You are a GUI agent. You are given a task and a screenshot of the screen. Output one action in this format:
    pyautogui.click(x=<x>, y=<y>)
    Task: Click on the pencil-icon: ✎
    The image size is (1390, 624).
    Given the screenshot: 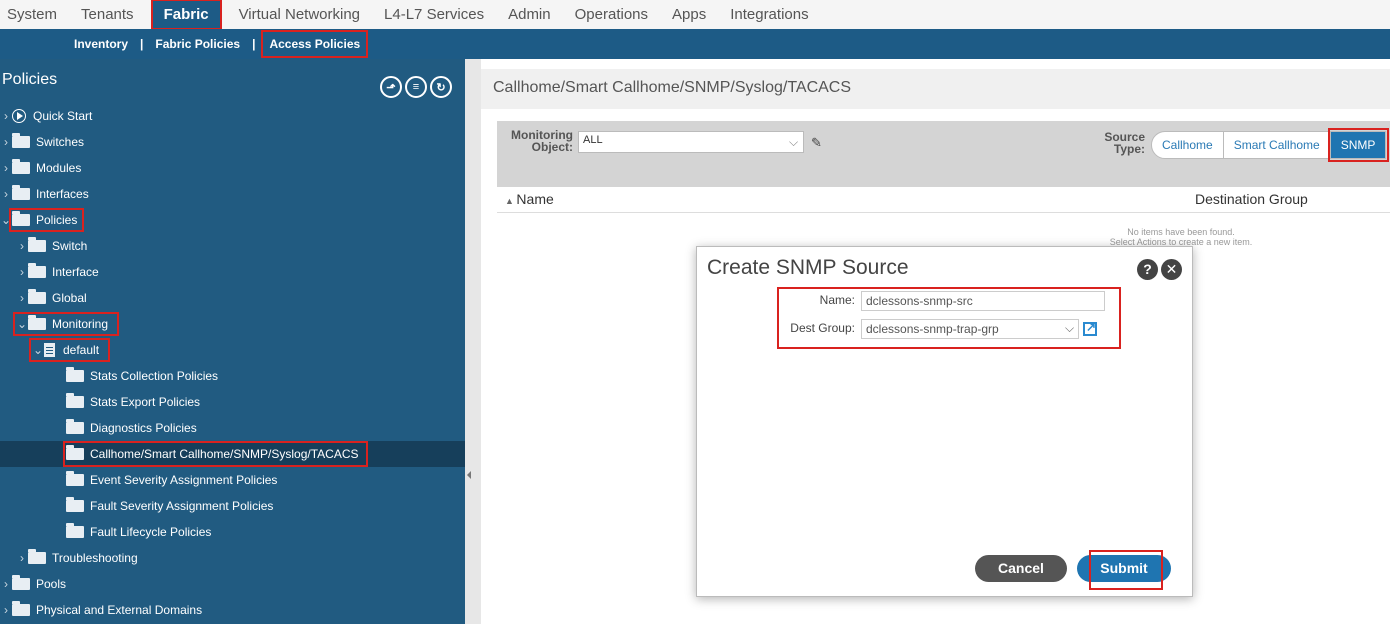 What is the action you would take?
    pyautogui.click(x=816, y=143)
    